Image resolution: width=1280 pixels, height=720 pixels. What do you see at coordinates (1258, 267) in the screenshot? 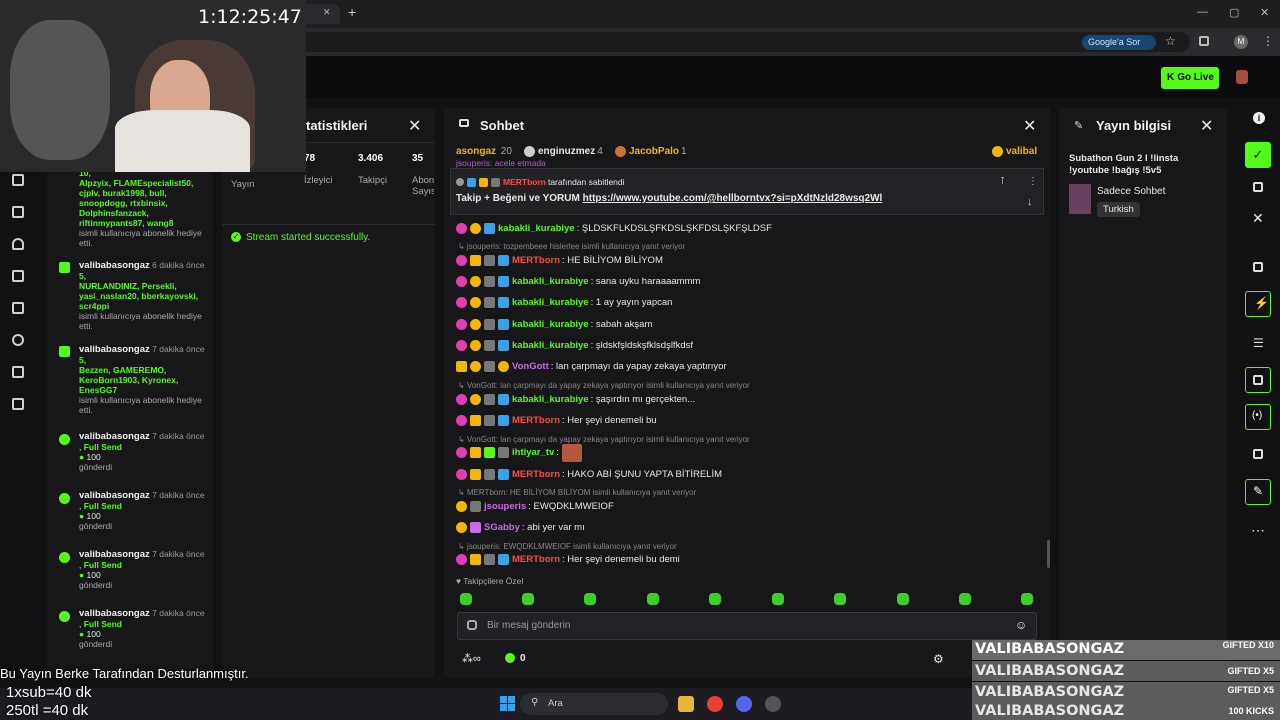
I see `film-icon` at bounding box center [1258, 267].